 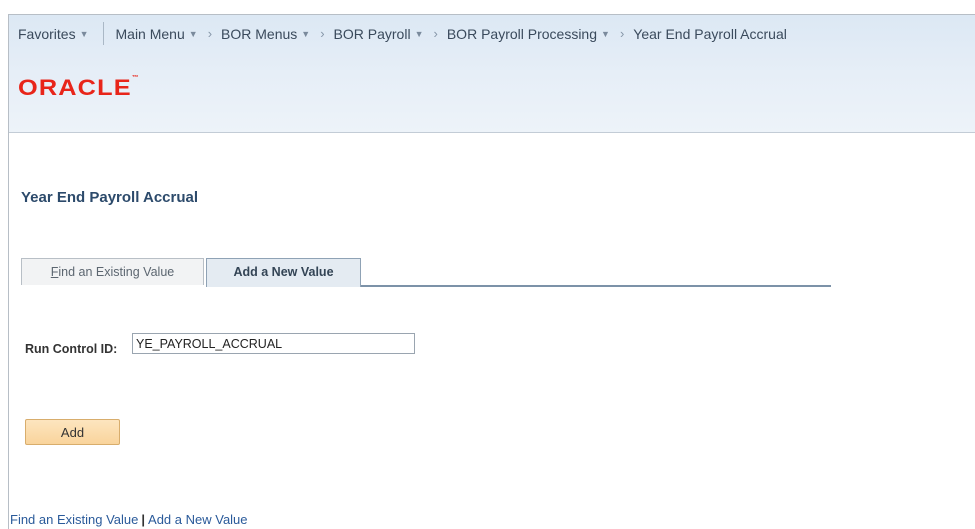 I want to click on tab-bar: Find an Existing Value Add a New Value, so click(x=426, y=272).